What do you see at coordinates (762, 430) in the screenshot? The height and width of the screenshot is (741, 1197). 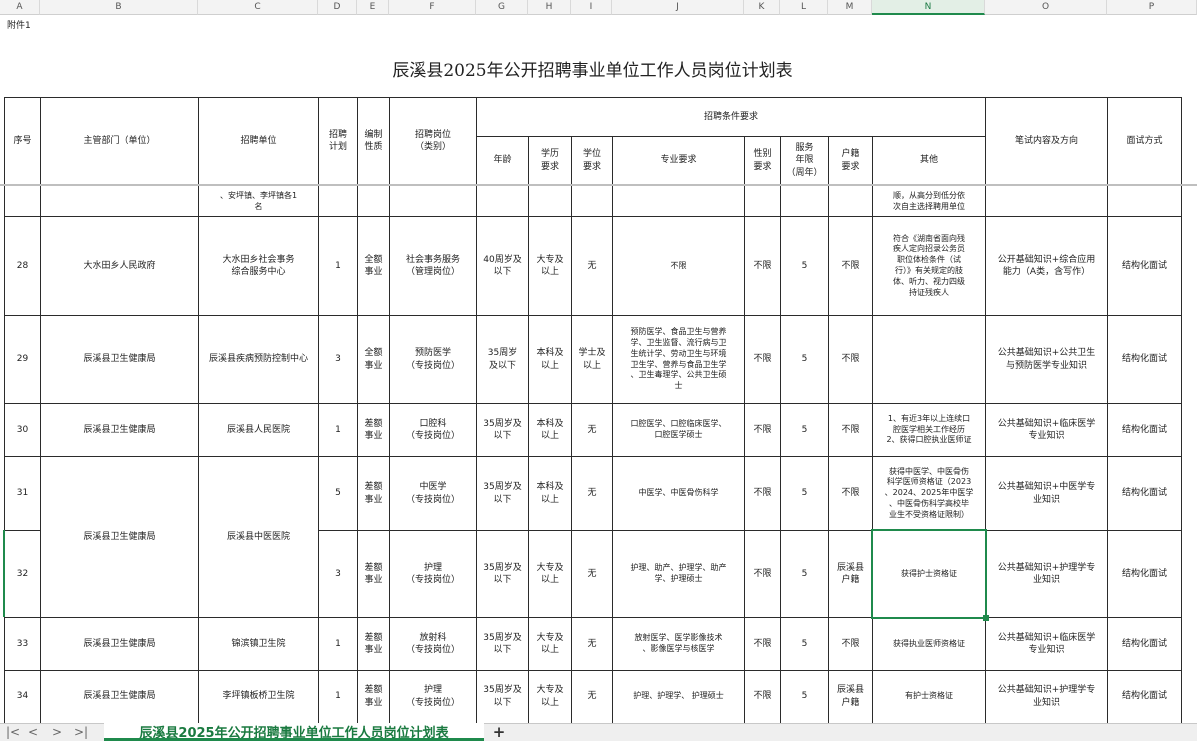 I see `row-30-gender: 不限` at bounding box center [762, 430].